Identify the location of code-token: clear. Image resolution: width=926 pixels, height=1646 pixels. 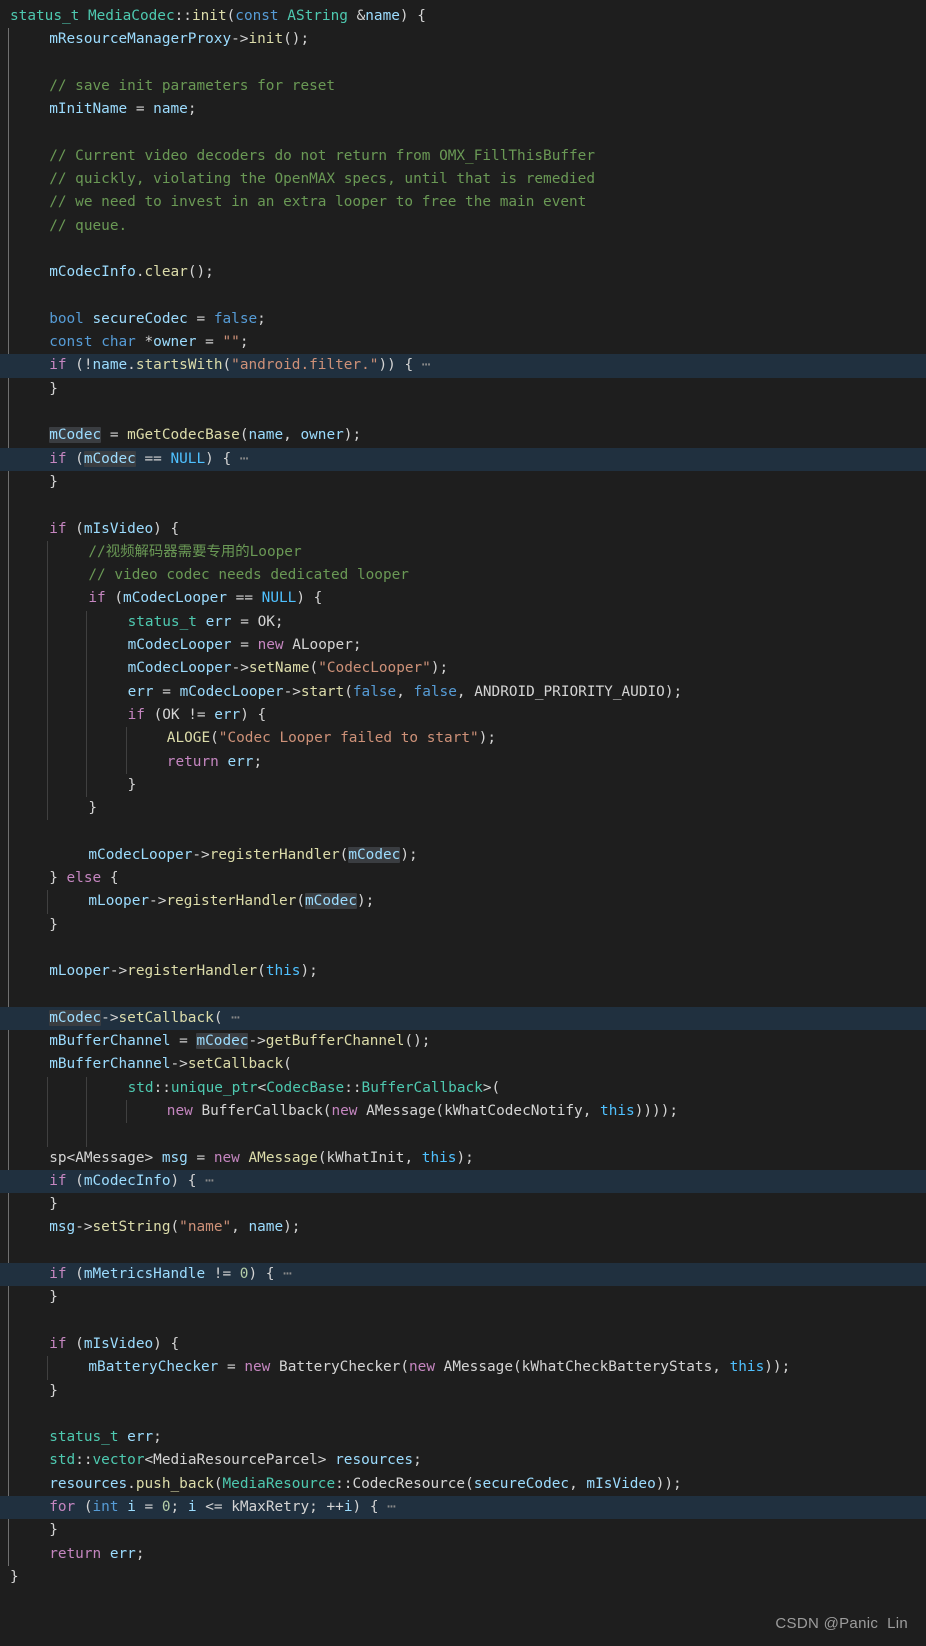
(166, 272).